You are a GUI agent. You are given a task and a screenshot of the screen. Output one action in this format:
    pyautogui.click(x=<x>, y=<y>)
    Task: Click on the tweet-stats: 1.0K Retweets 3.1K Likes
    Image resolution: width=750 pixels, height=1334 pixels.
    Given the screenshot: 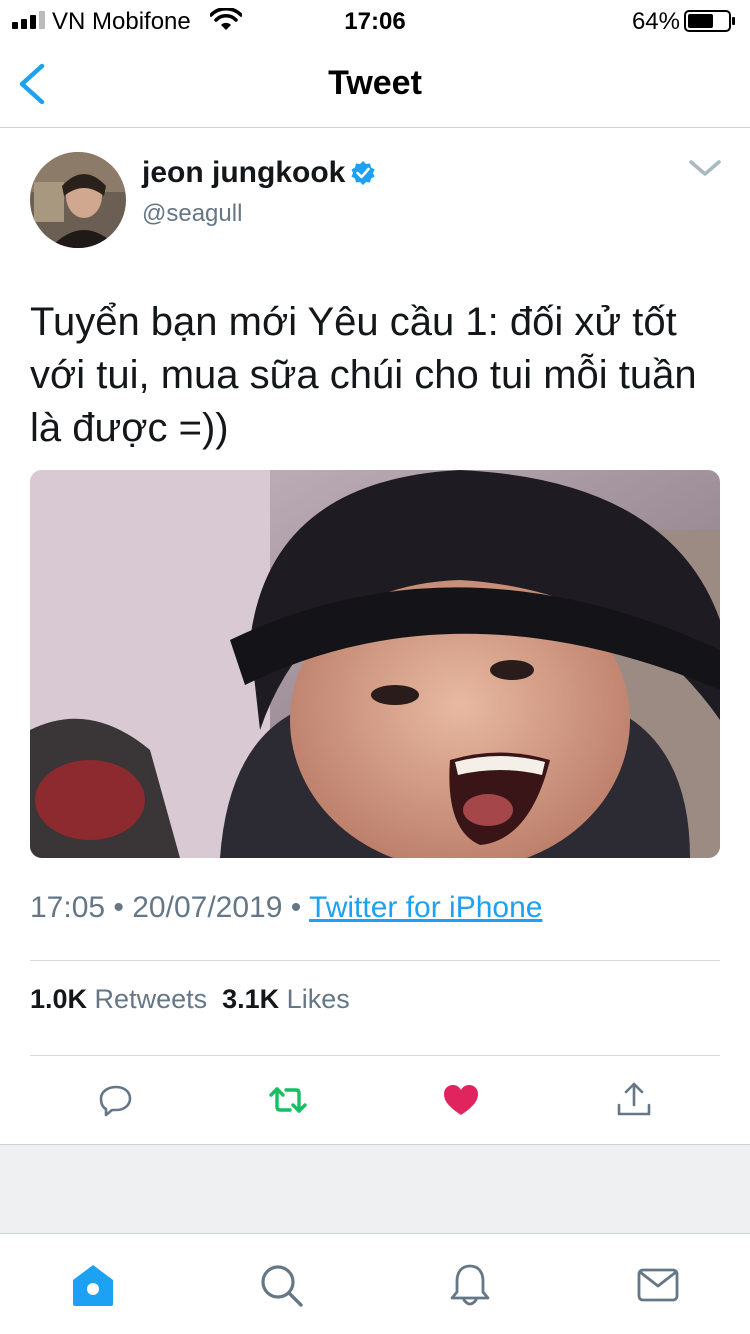 What is the action you would take?
    pyautogui.click(x=190, y=999)
    